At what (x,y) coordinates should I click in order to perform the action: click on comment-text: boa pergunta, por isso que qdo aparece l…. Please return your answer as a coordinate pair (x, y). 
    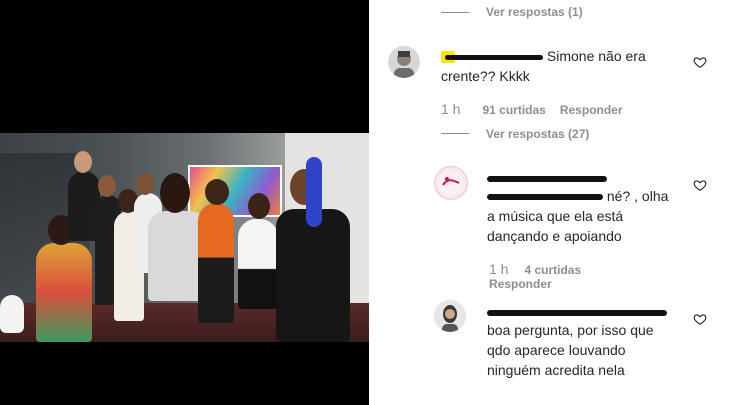
    Looking at the image, I should click on (570, 350).